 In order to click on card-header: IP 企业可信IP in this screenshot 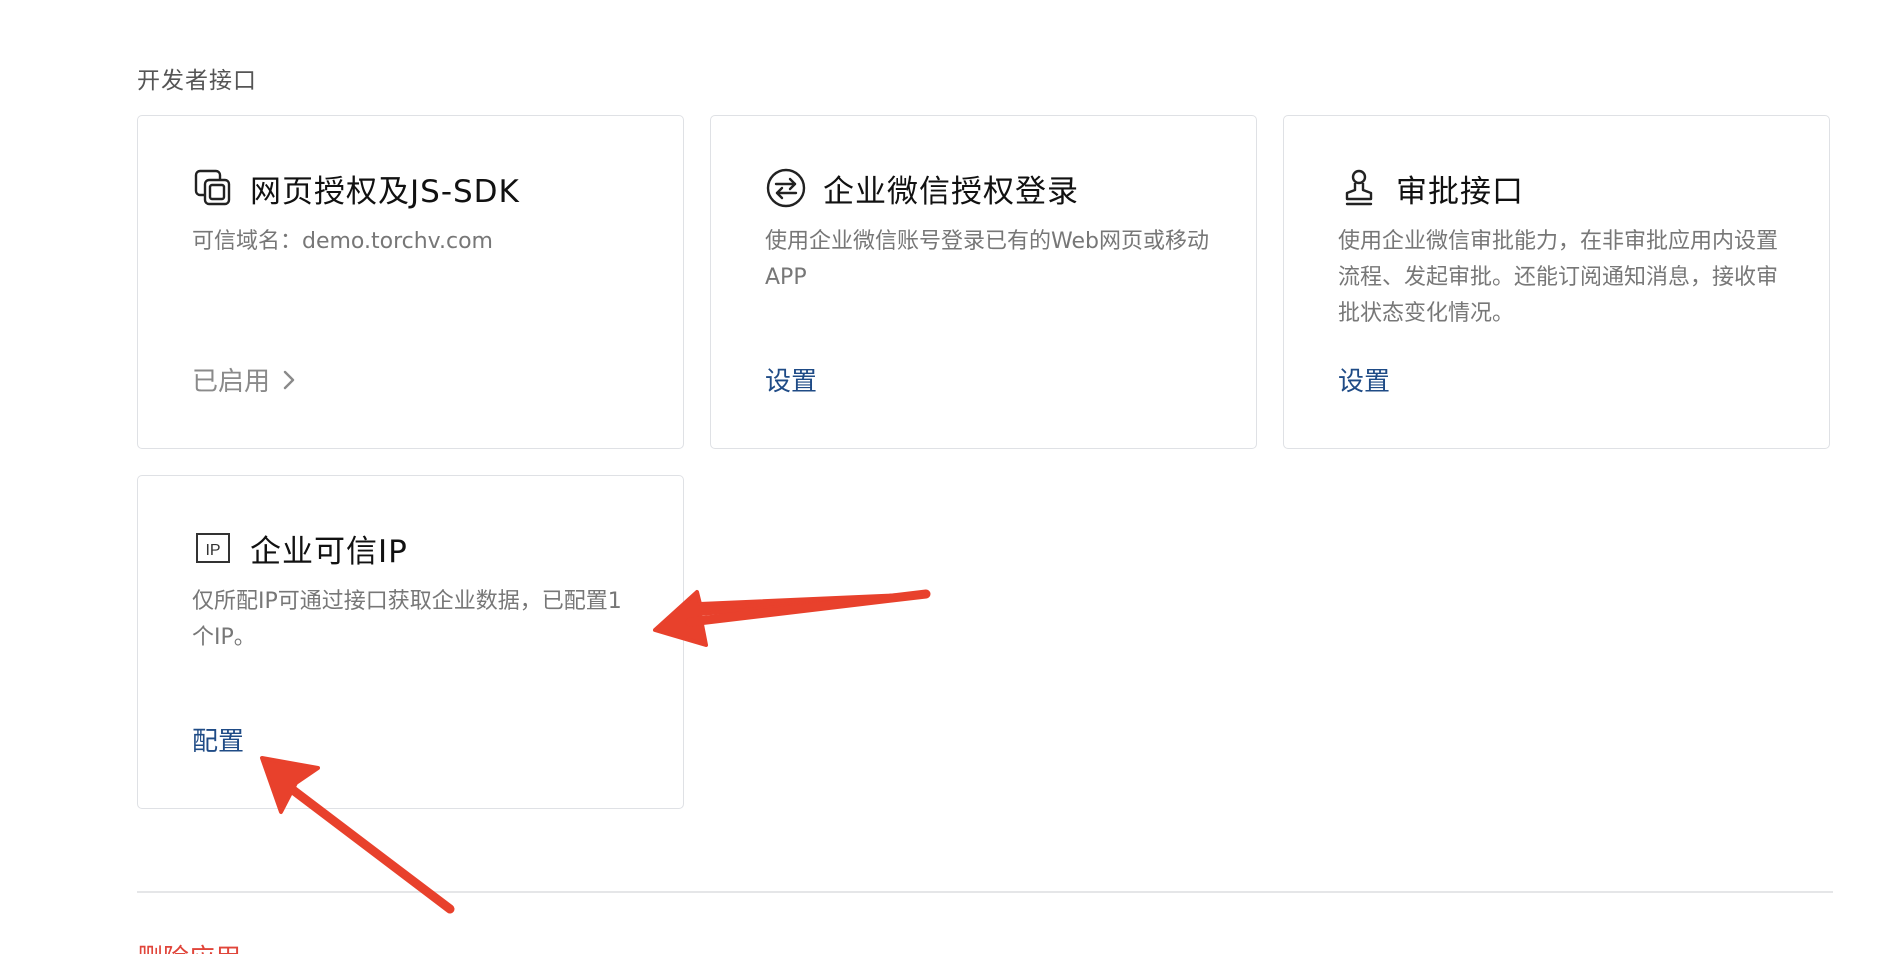, I will do `click(300, 548)`.